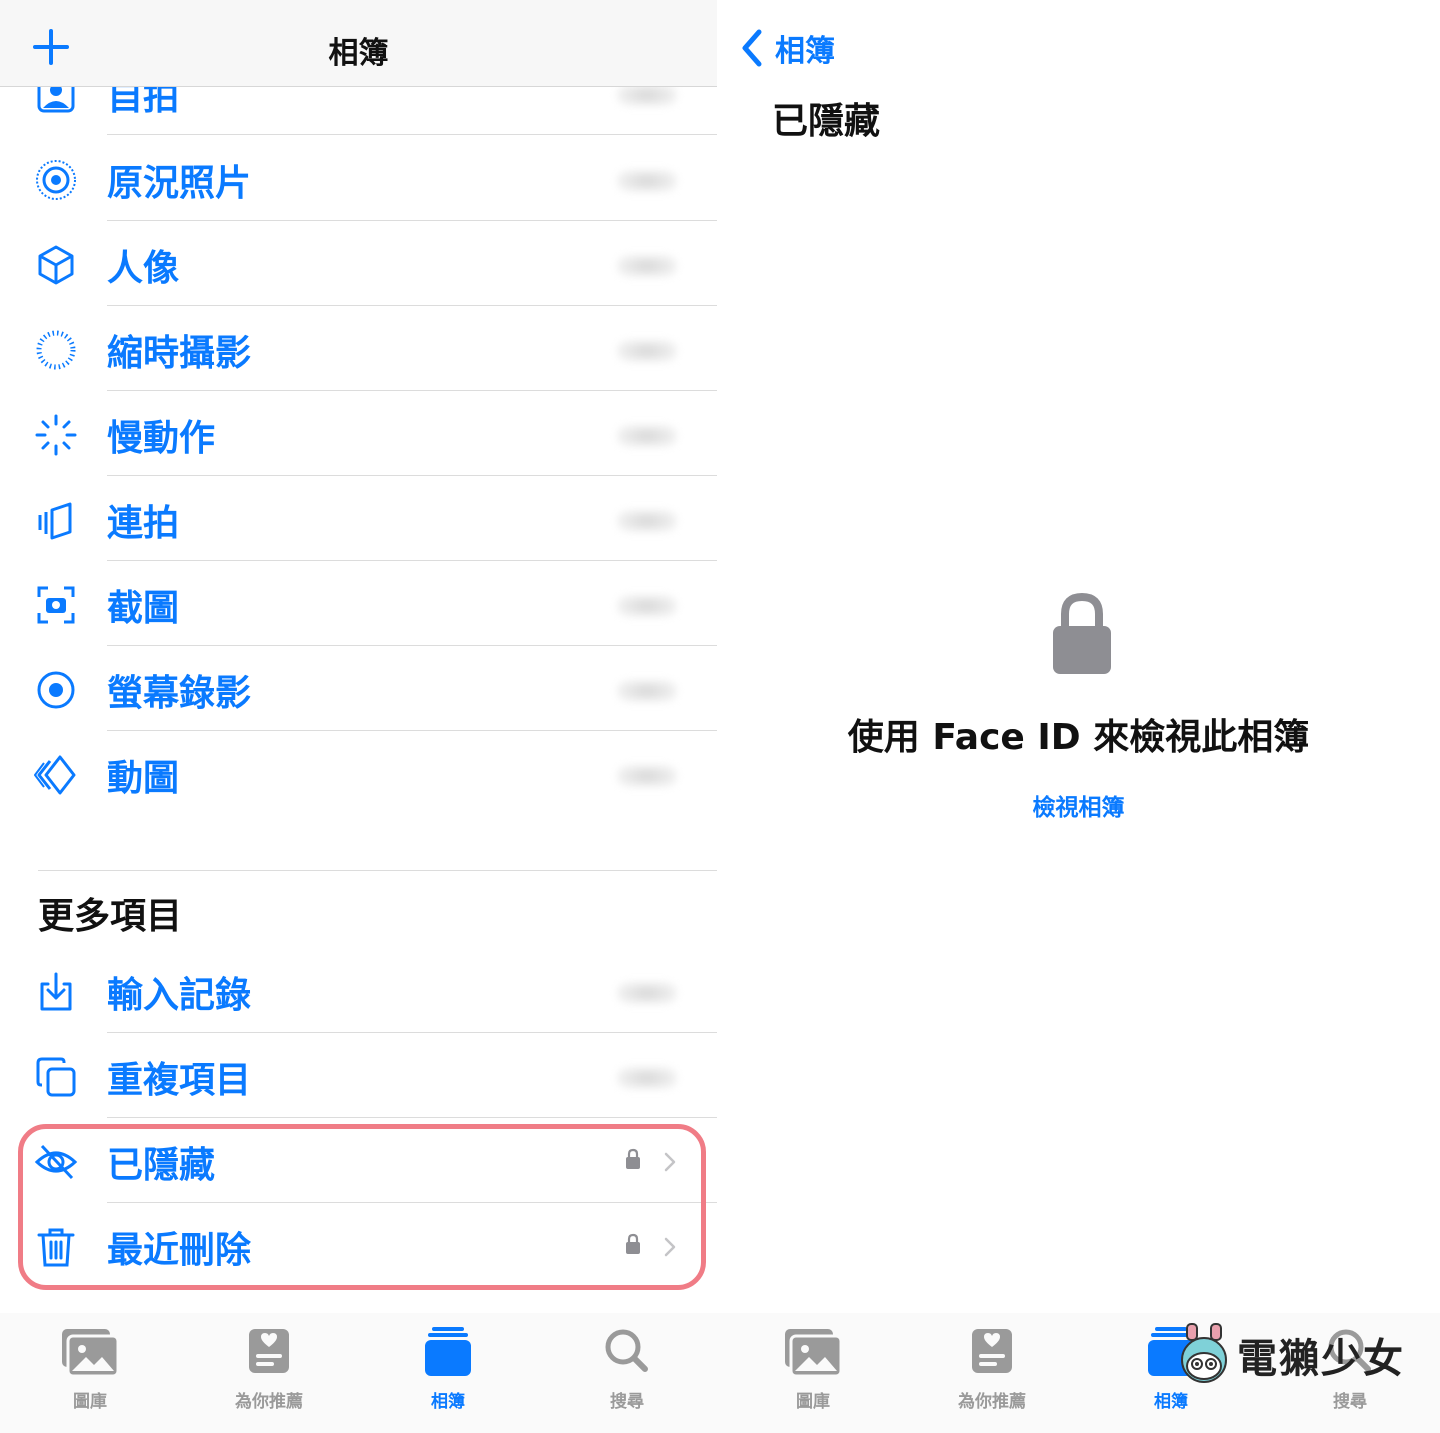 This screenshot has width=1440, height=1433. I want to click on album-label: 螢幕錄影, so click(179, 693).